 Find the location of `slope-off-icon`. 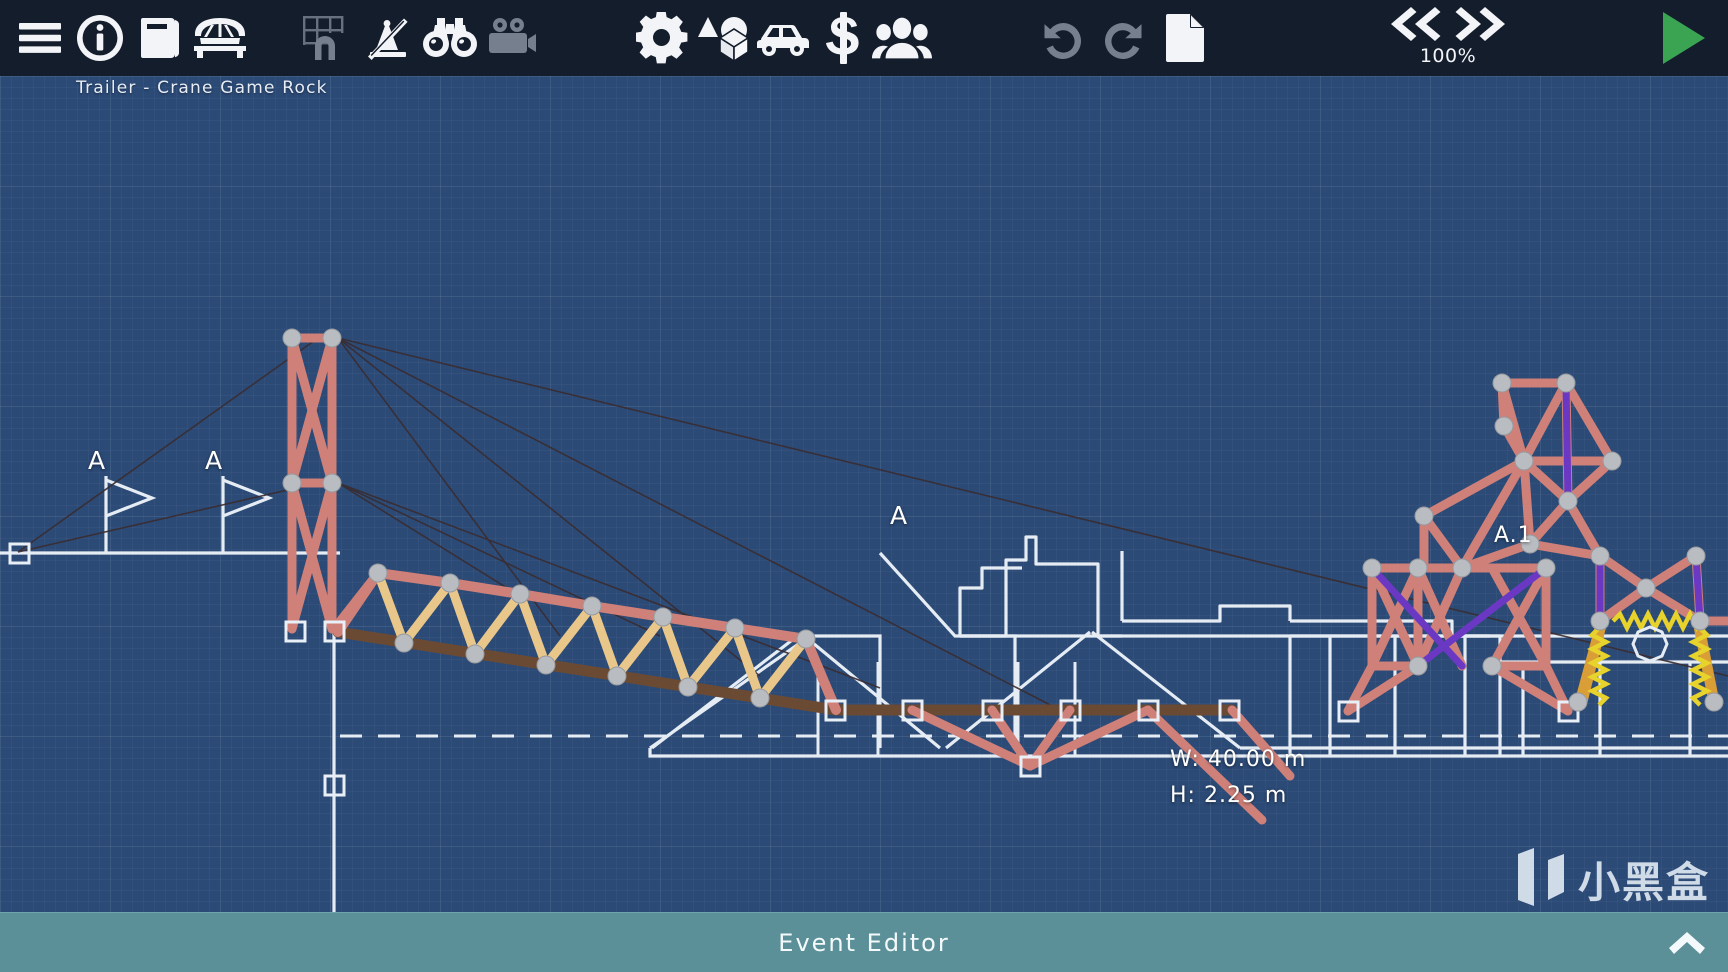

slope-off-icon is located at coordinates (388, 38).